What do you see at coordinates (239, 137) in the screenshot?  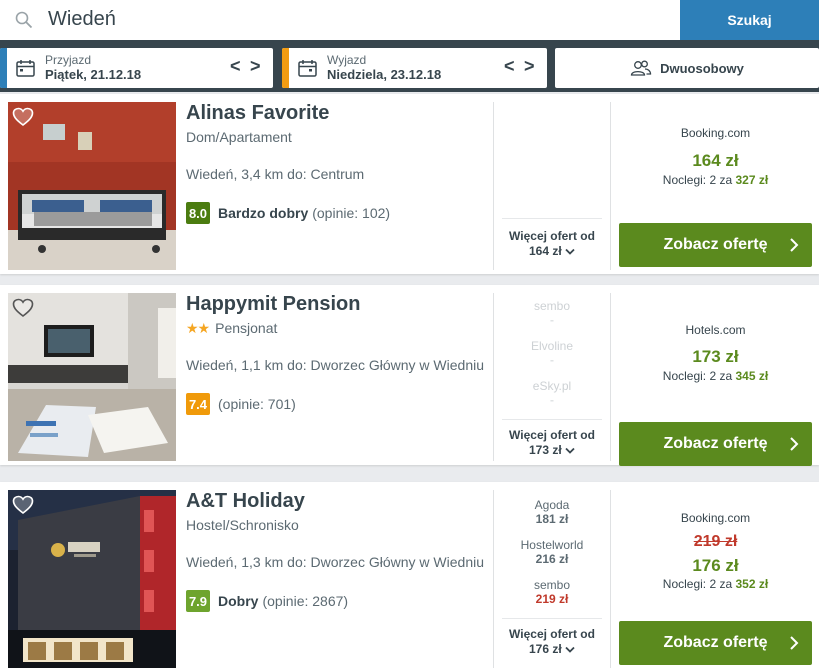 I see `hotel-type: Dom/Apartament` at bounding box center [239, 137].